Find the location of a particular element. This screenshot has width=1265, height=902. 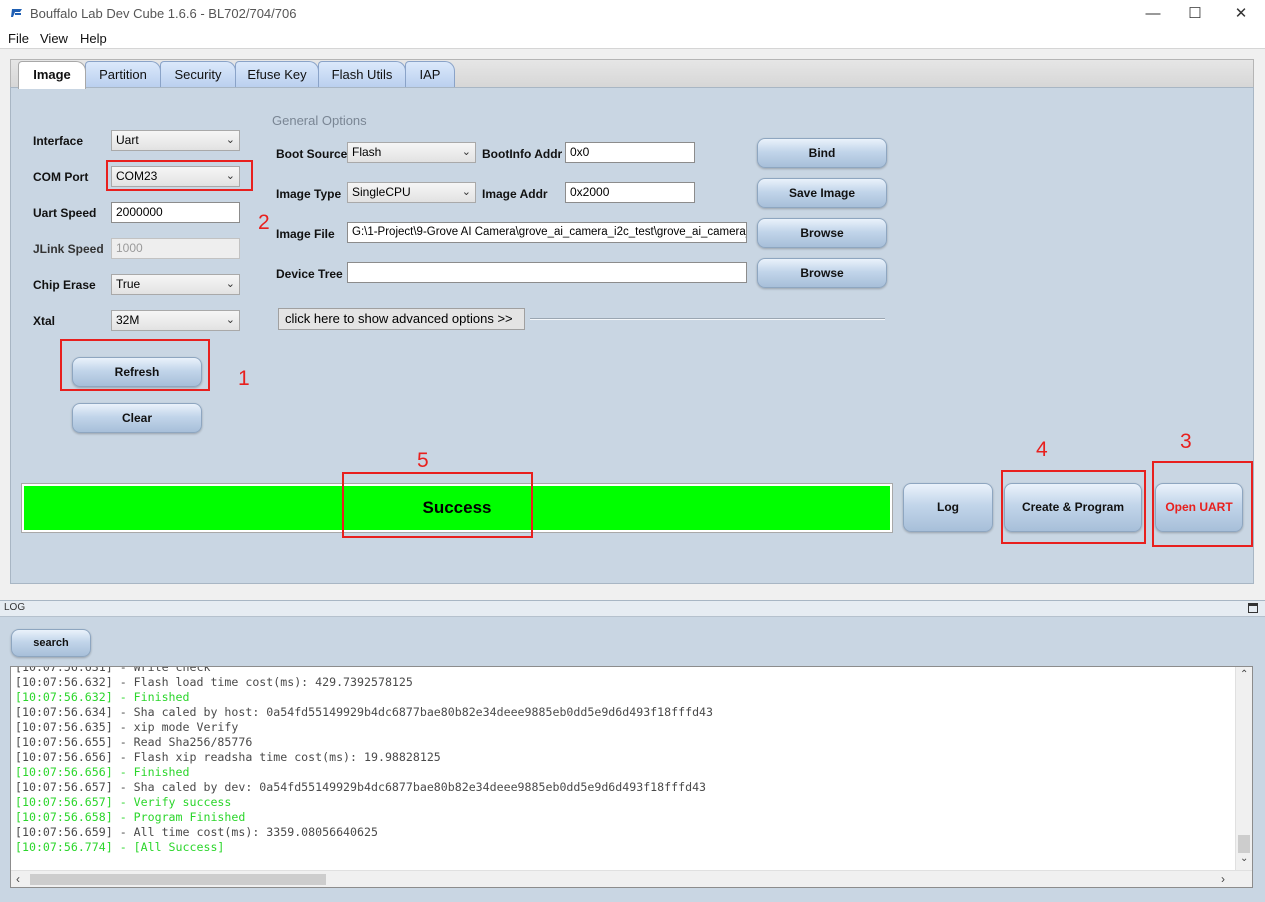

chip-erase-value: True is located at coordinates (128, 284).